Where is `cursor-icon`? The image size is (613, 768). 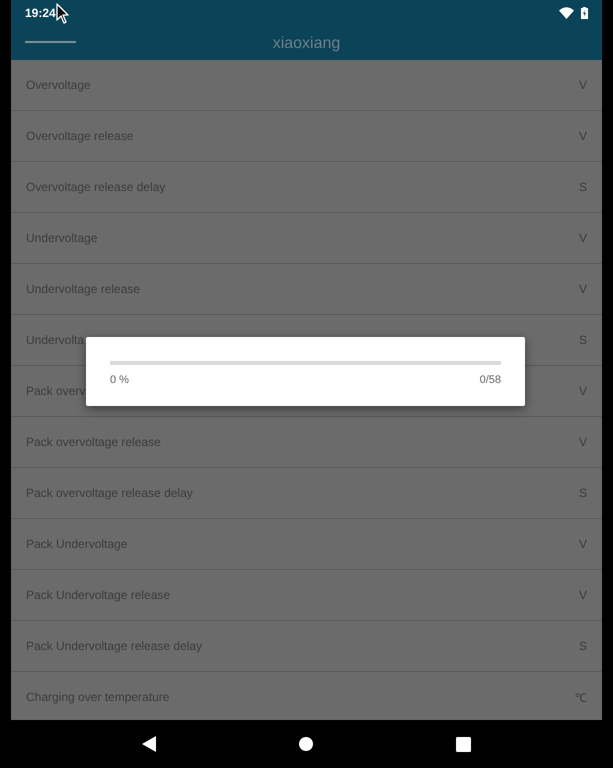 cursor-icon is located at coordinates (62, 13).